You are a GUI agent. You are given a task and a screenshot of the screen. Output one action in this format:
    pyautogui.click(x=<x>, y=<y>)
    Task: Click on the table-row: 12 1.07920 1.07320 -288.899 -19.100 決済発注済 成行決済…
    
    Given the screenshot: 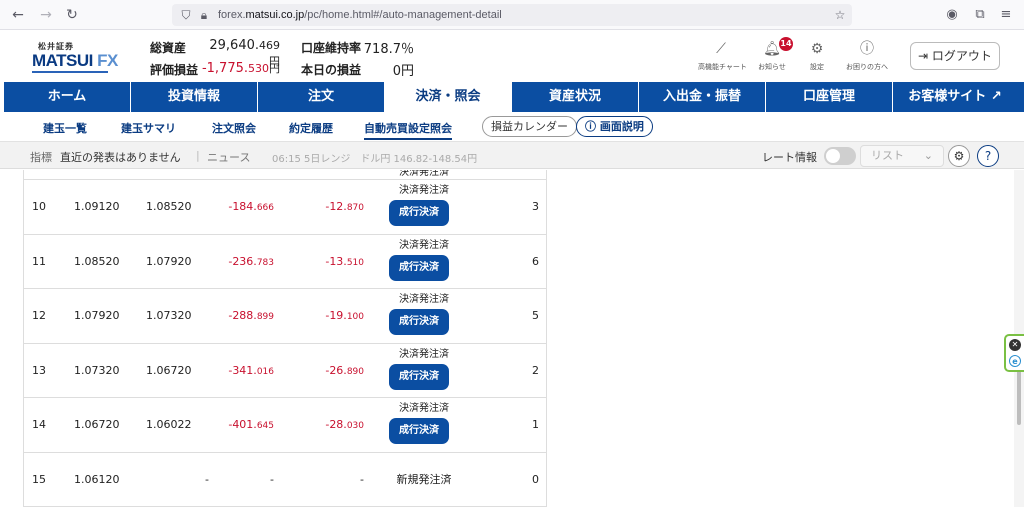 What is the action you would take?
    pyautogui.click(x=285, y=316)
    